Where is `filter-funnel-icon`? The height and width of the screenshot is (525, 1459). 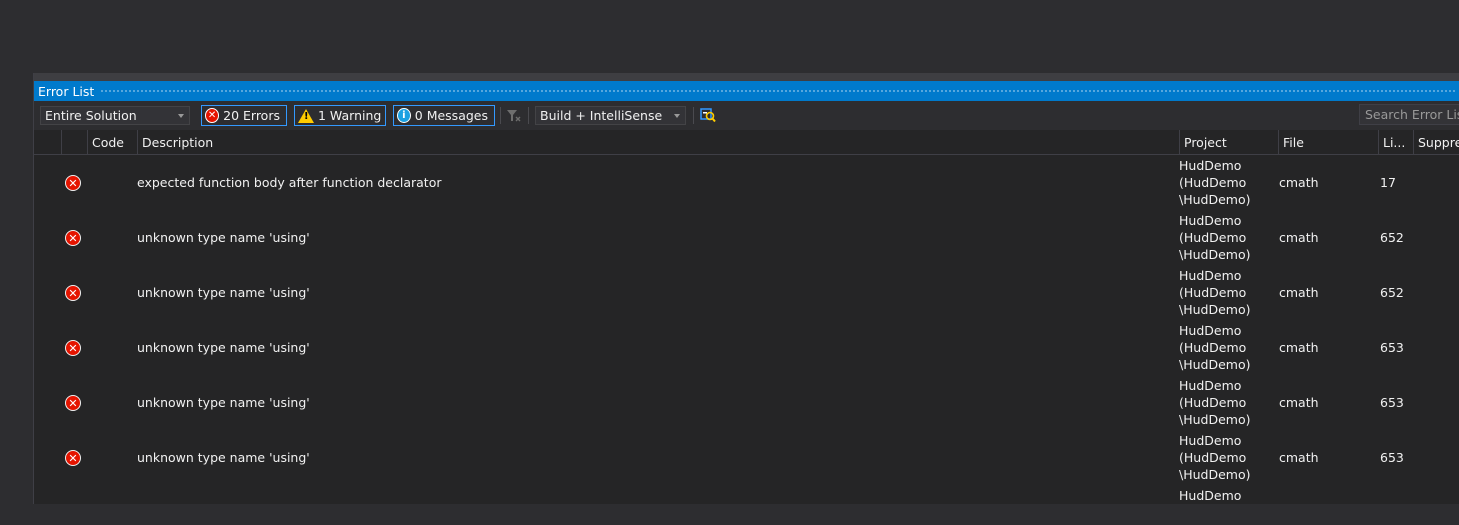 filter-funnel-icon is located at coordinates (514, 116).